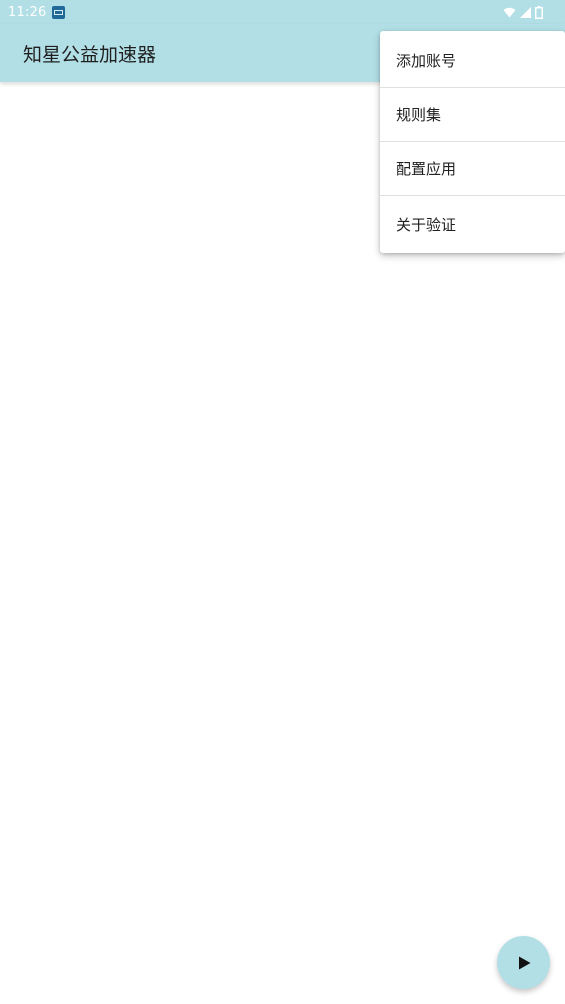  I want to click on overflow-menu: 添加账号 规则集 配置应用 关于验证, so click(472, 142).